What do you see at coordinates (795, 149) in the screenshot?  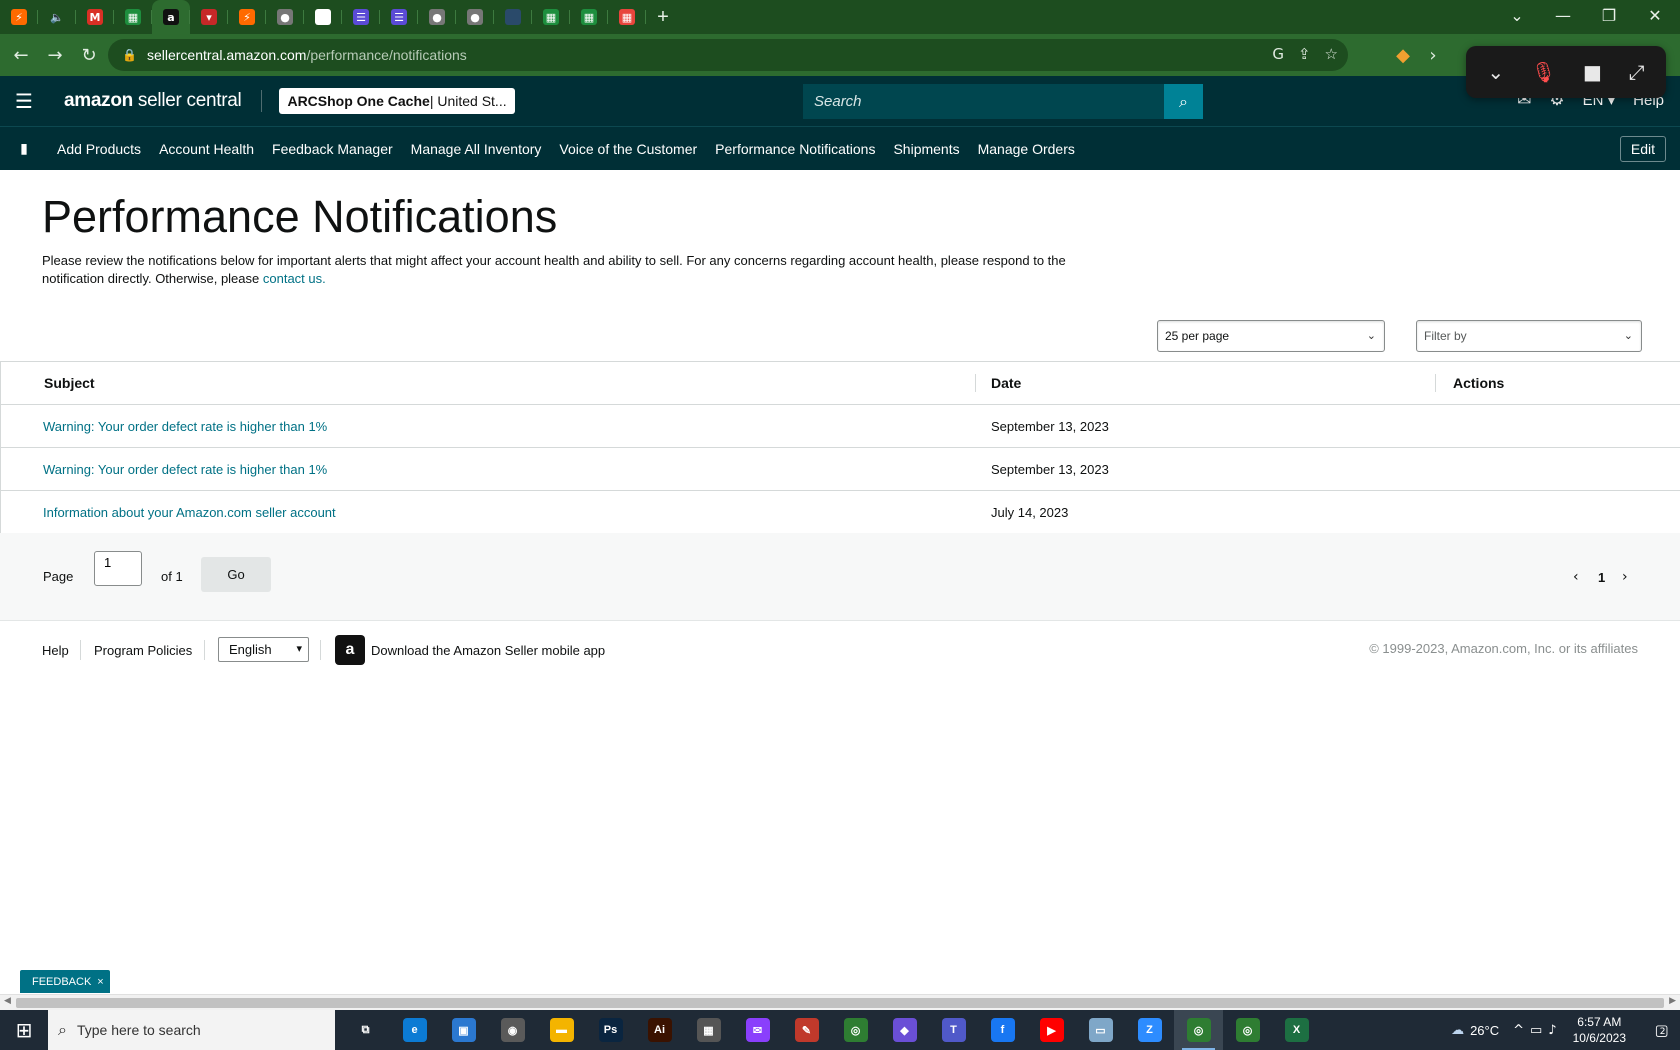 I see `nav-link-performance-notifications: Performance Notifications` at bounding box center [795, 149].